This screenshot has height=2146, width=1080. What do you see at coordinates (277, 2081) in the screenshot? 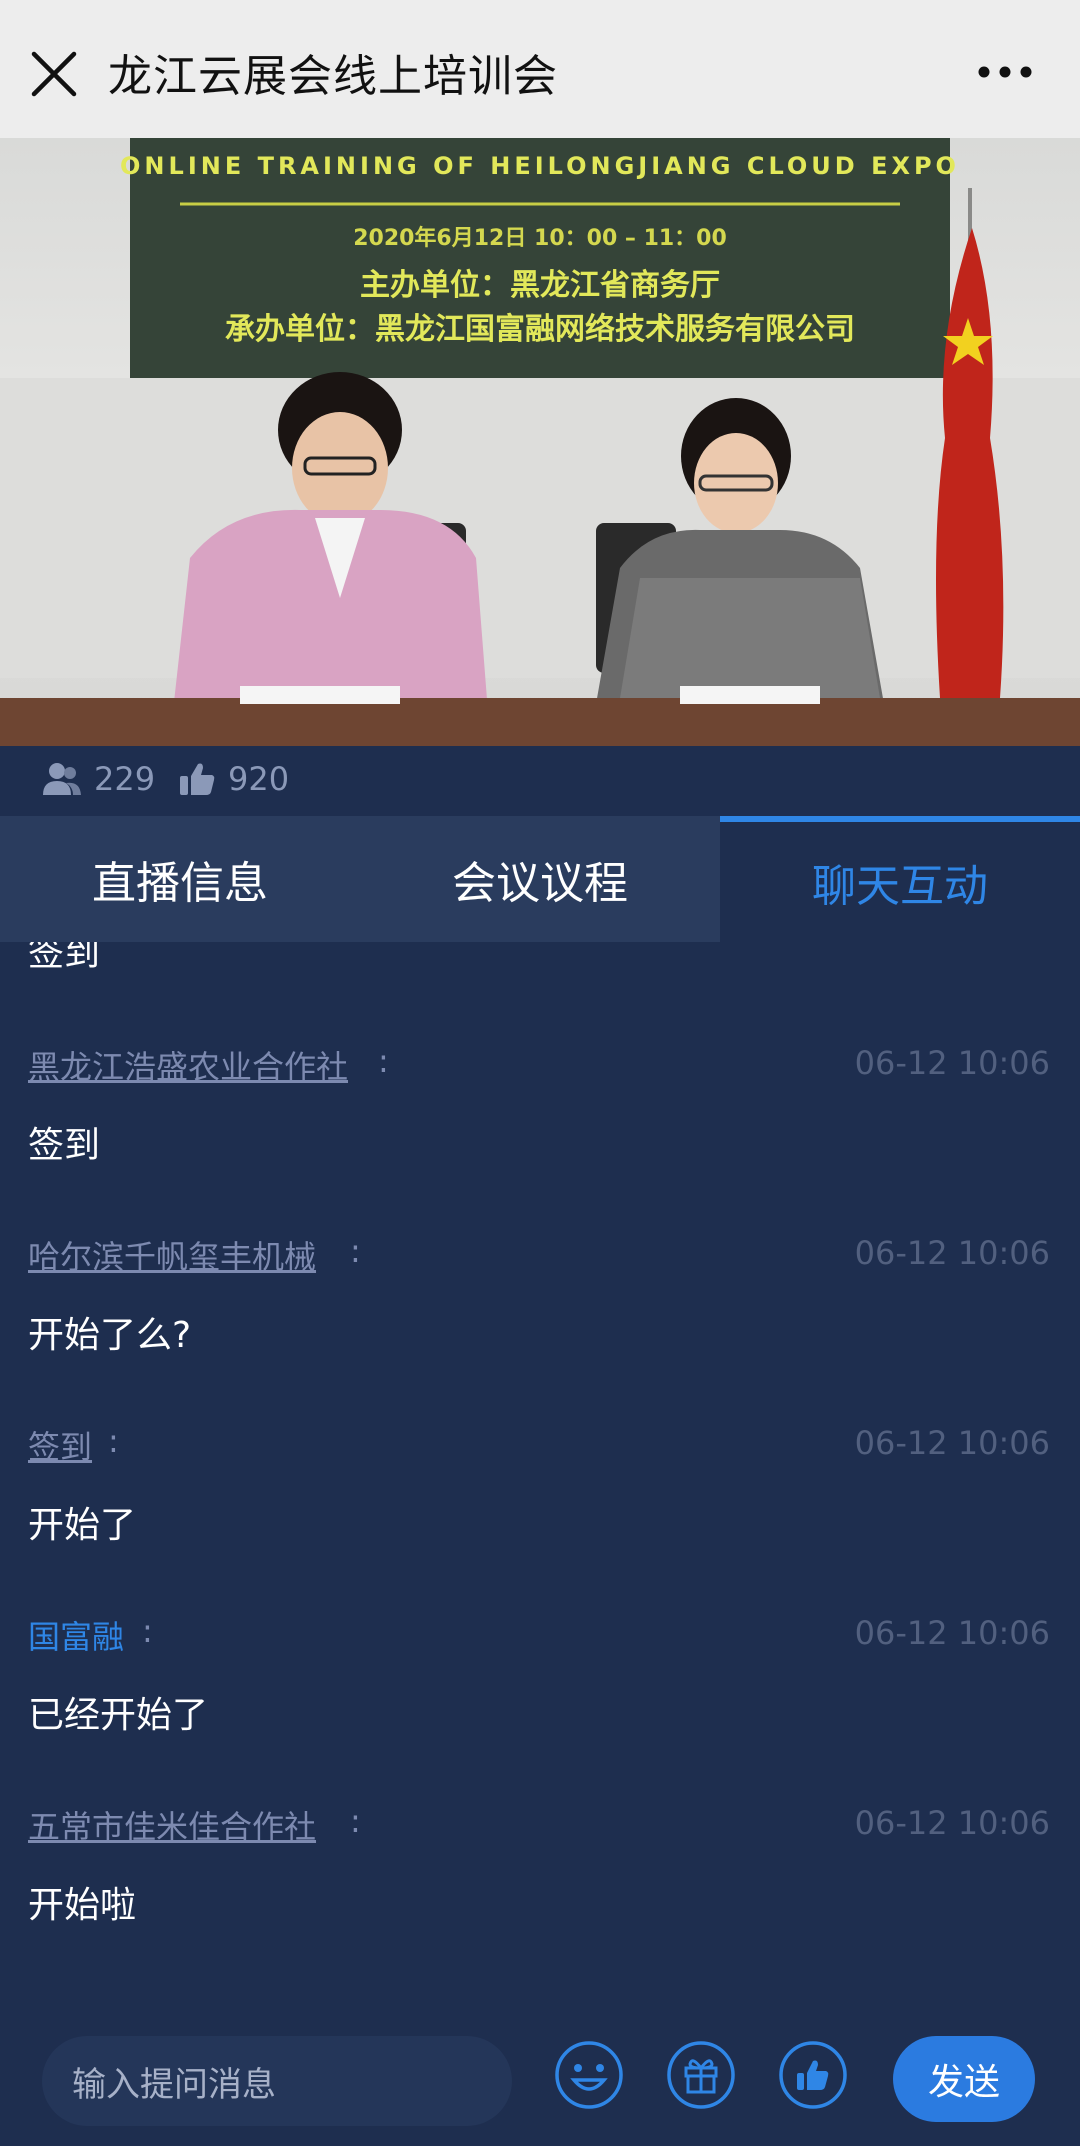
I see `question-input: 输入提问消息` at bounding box center [277, 2081].